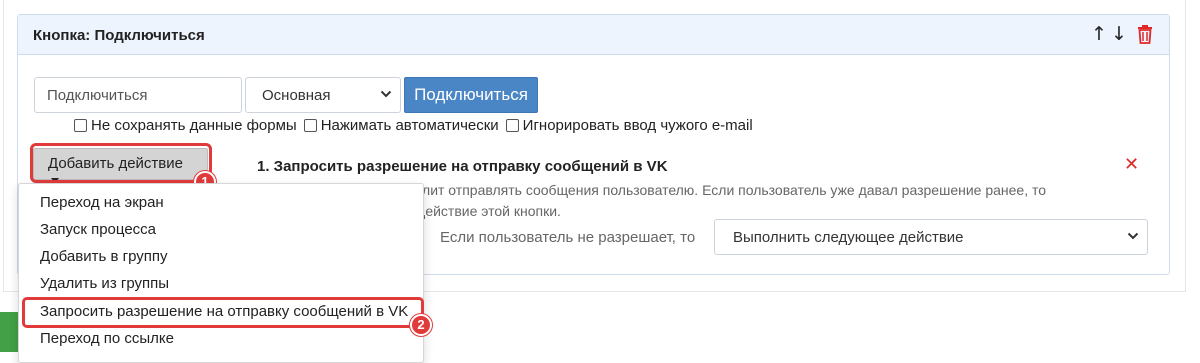 The height and width of the screenshot is (363, 1200). Describe the element at coordinates (848, 237) in the screenshot. I see `condition-select-value: Выполнить следующее действие` at that location.